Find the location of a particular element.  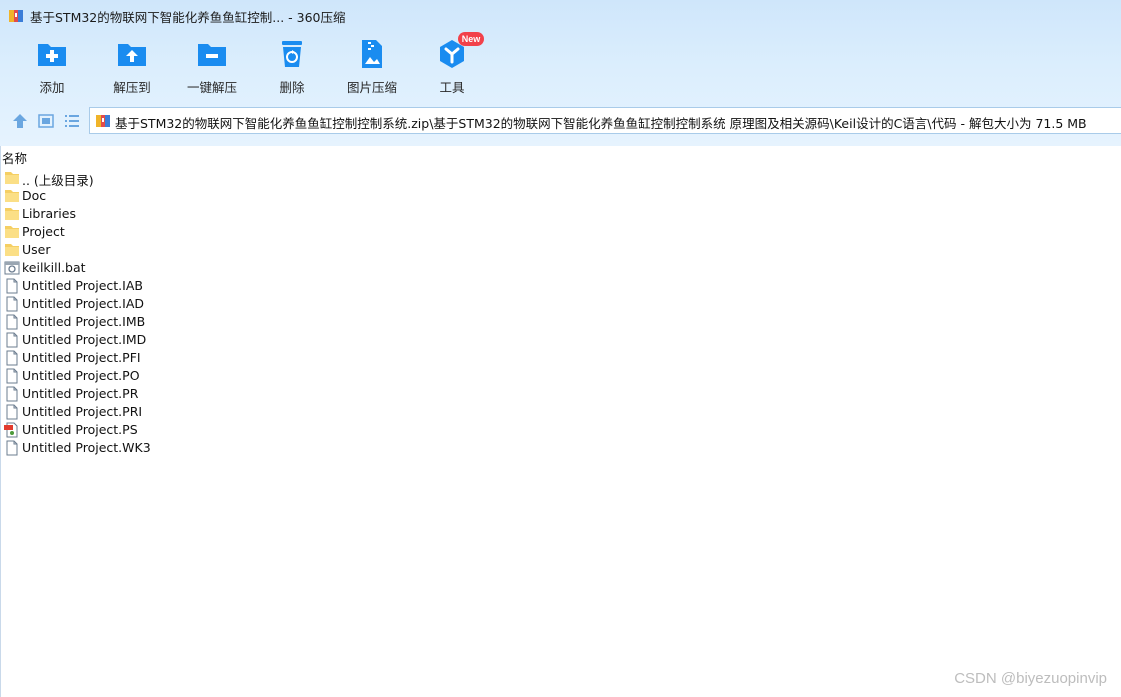

one-click-extract-icon is located at coordinates (212, 55).